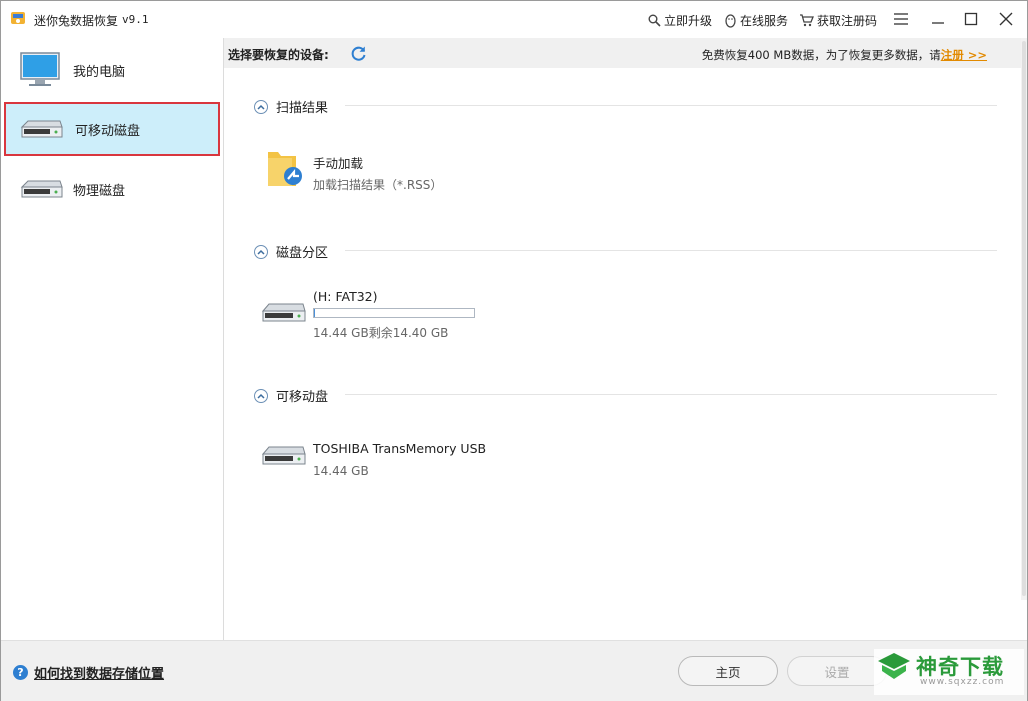 This screenshot has width=1028, height=701. Describe the element at coordinates (949, 672) in the screenshot. I see `watermark: 神奇下载 www.sqxzz.com` at that location.